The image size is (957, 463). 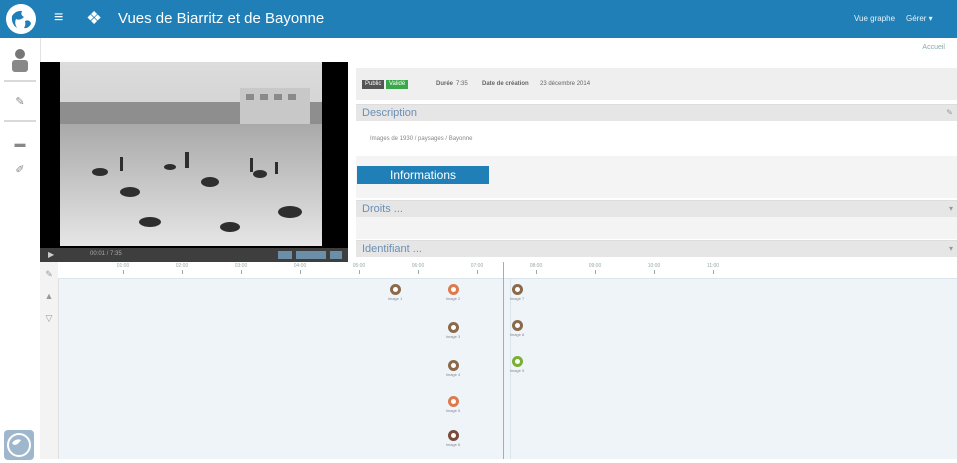 I want to click on timeline-tick: 04:00, so click(x=300, y=268).